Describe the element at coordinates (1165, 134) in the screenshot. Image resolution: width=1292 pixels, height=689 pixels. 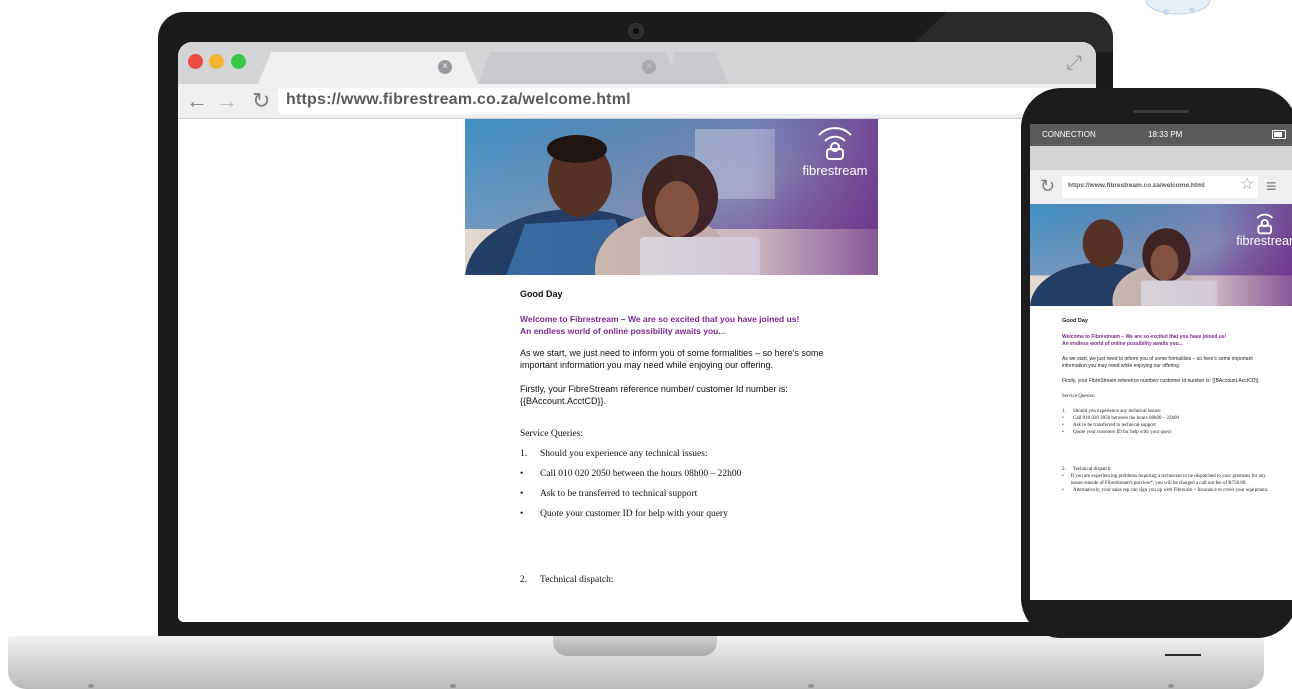
I see `status-time: 18:33 PM` at that location.